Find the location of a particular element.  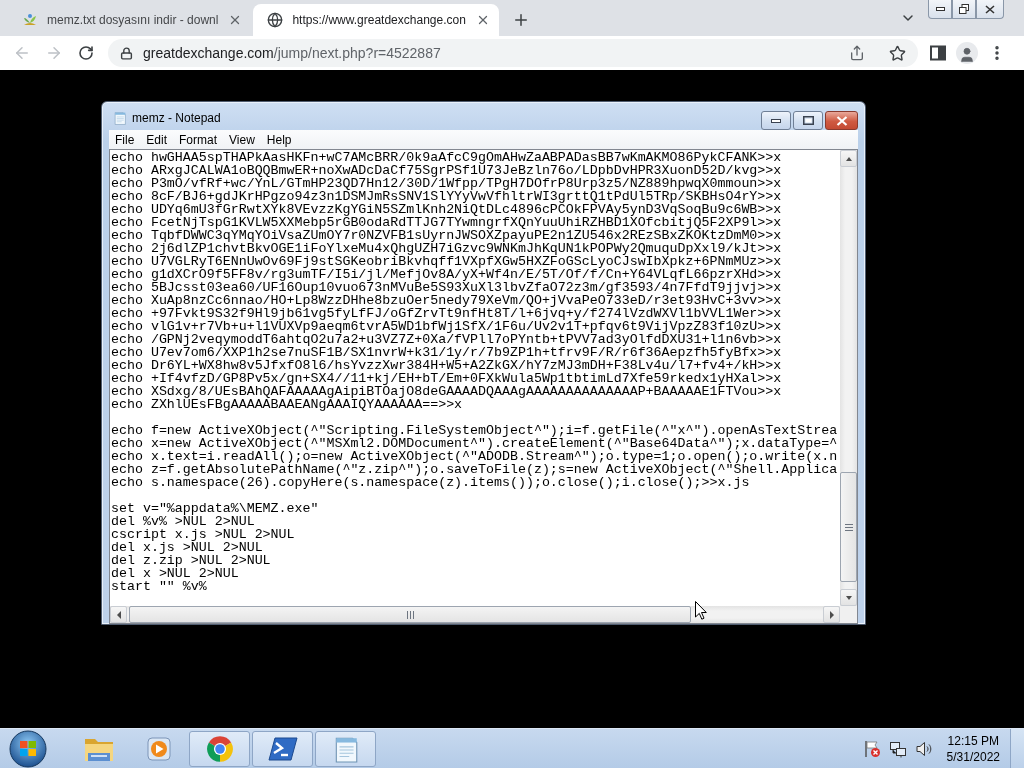

flag-icon is located at coordinates (871, 748).